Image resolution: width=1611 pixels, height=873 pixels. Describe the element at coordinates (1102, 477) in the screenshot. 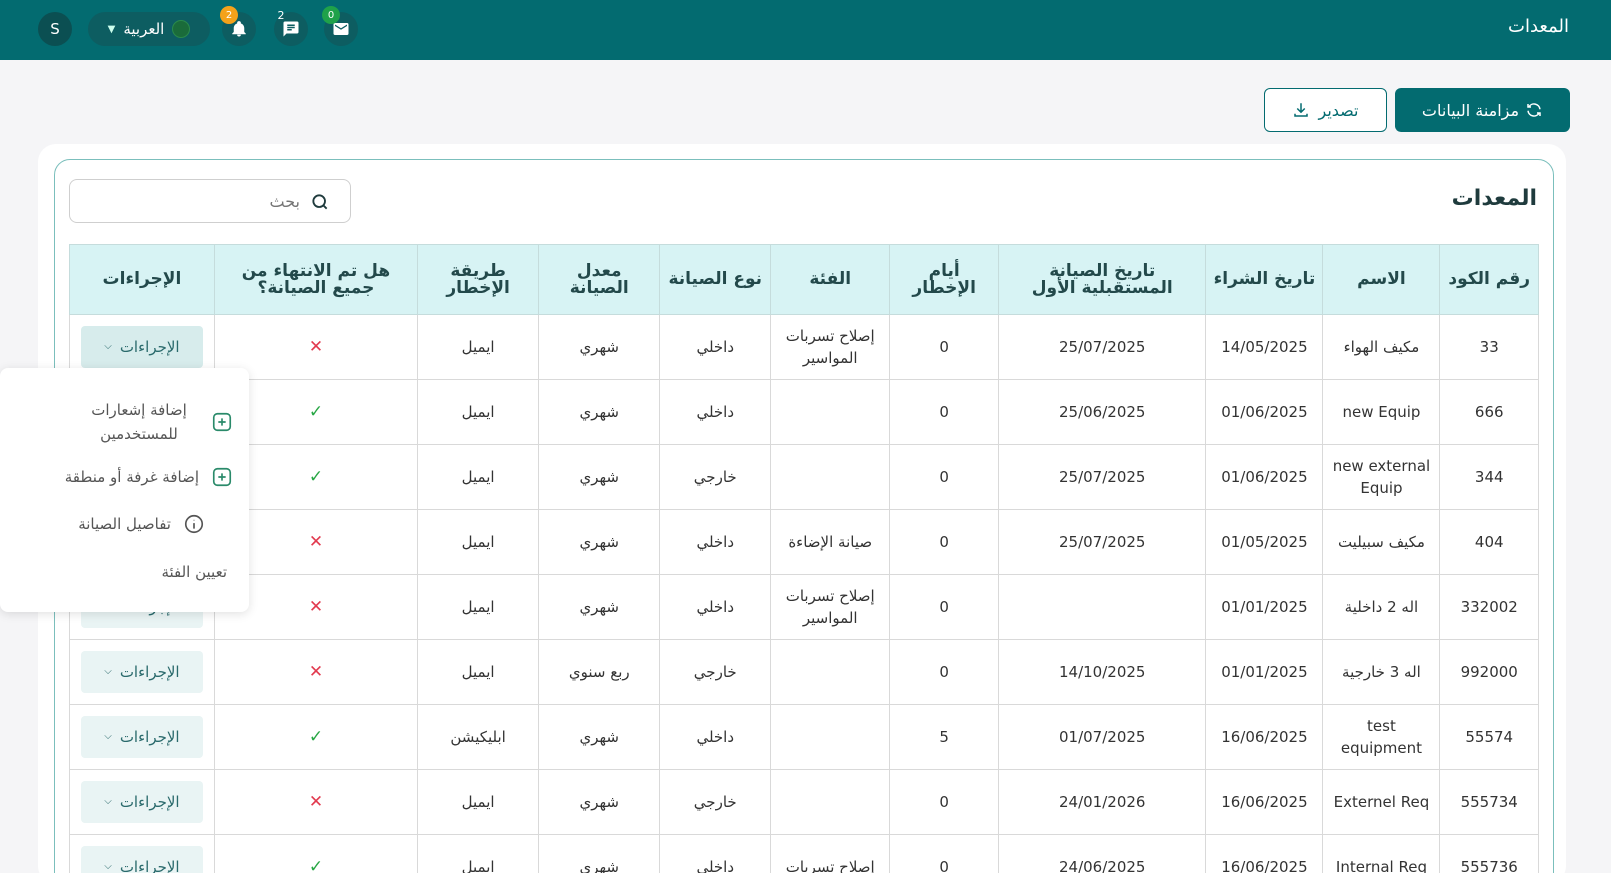

I see `cell-next: 25/07/2025` at that location.